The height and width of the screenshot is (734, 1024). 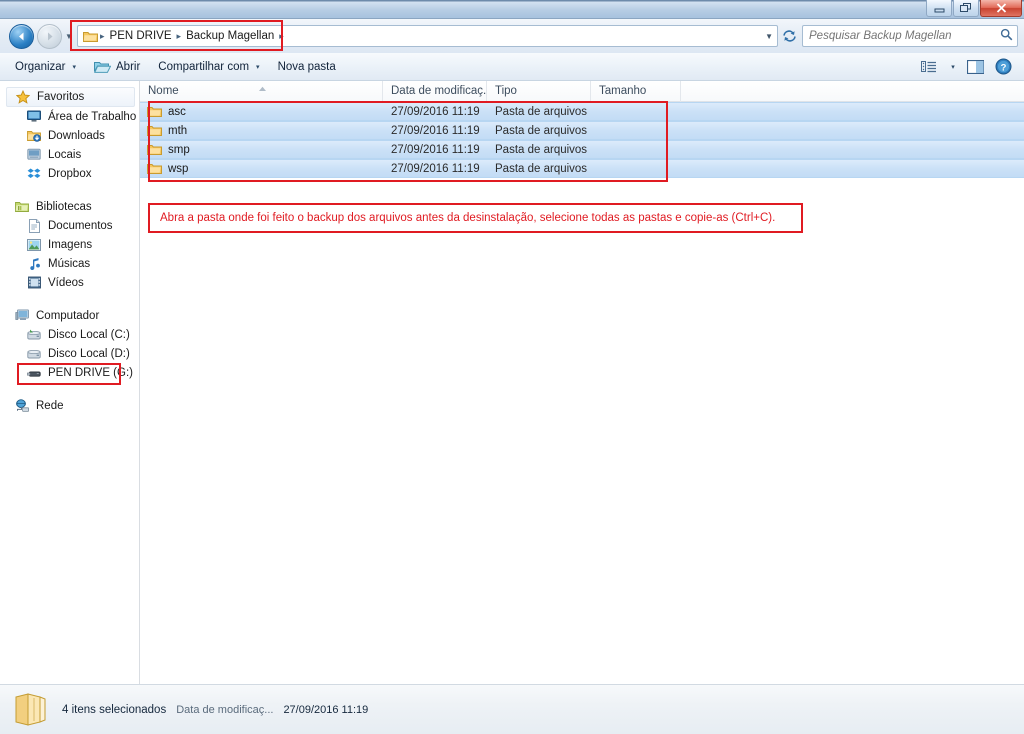 What do you see at coordinates (789, 36) in the screenshot?
I see `refresh-icon` at bounding box center [789, 36].